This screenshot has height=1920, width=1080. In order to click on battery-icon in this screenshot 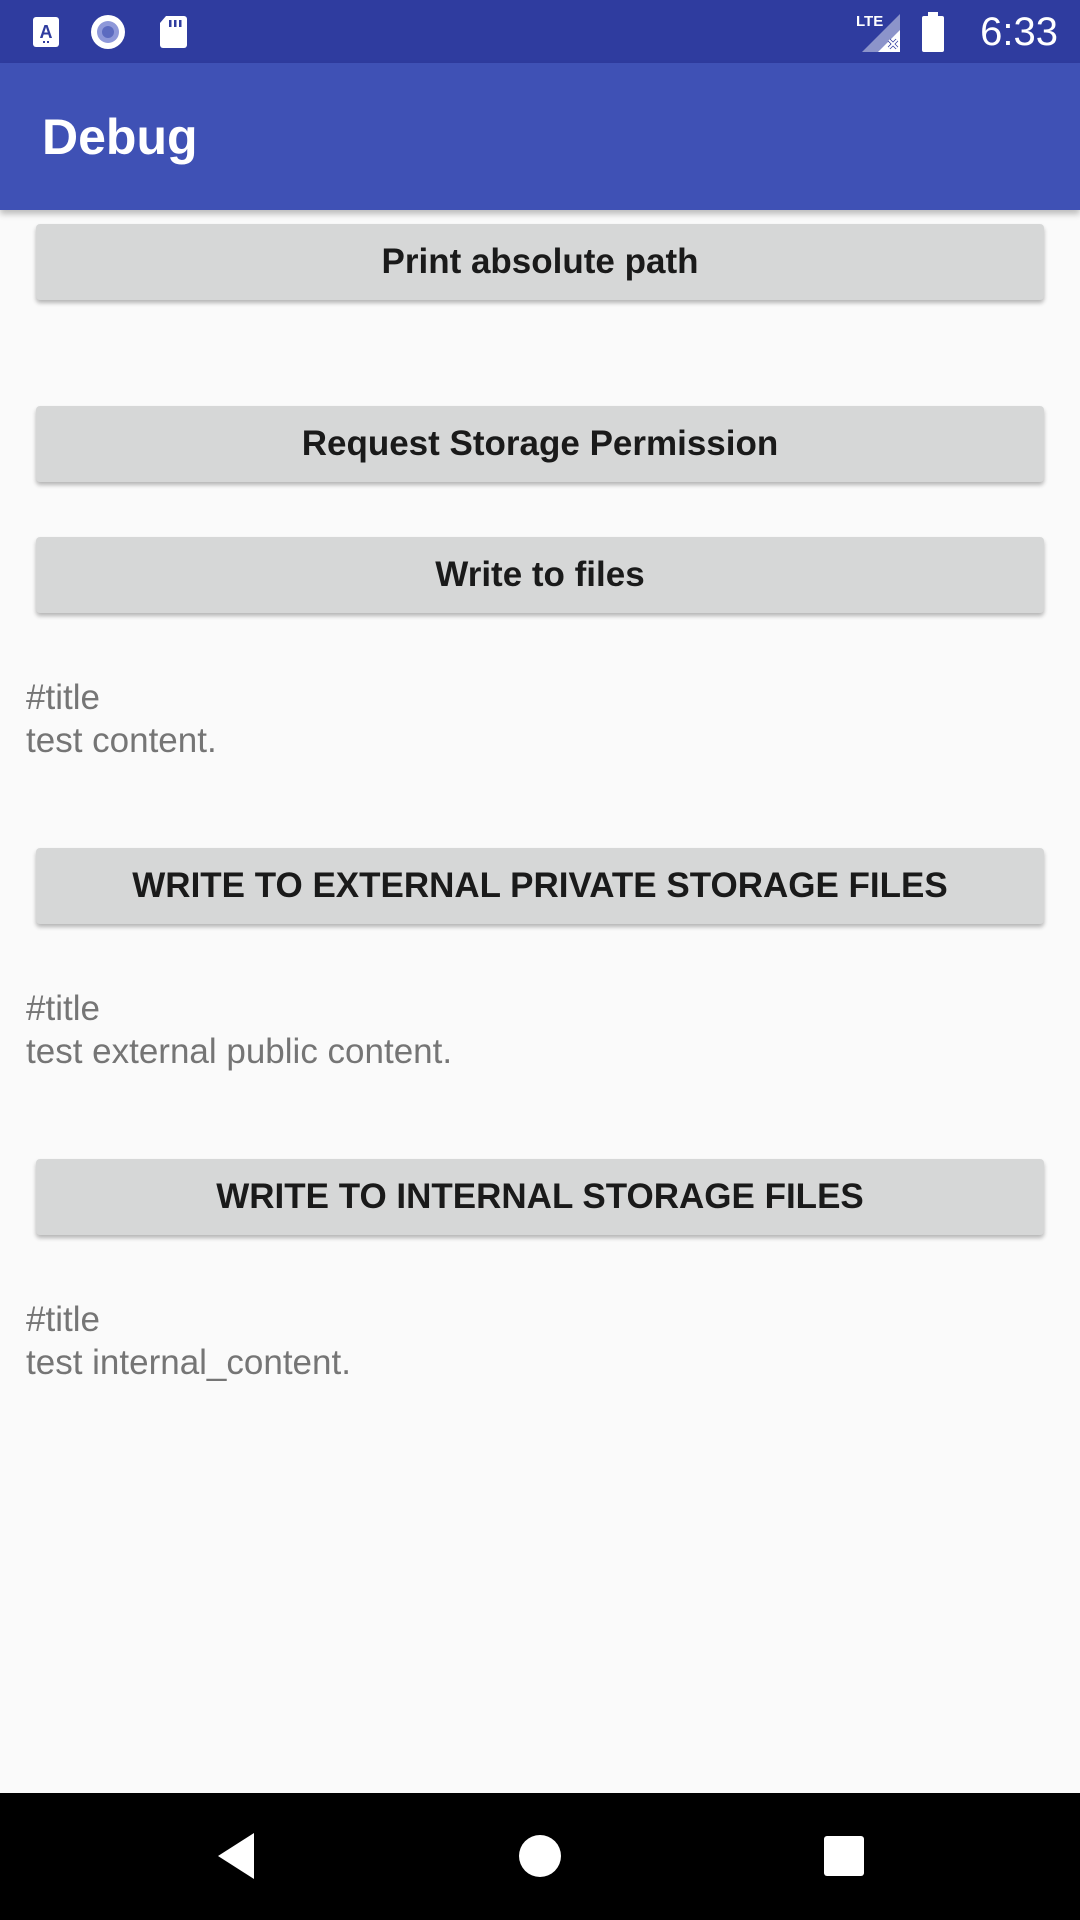, I will do `click(933, 32)`.